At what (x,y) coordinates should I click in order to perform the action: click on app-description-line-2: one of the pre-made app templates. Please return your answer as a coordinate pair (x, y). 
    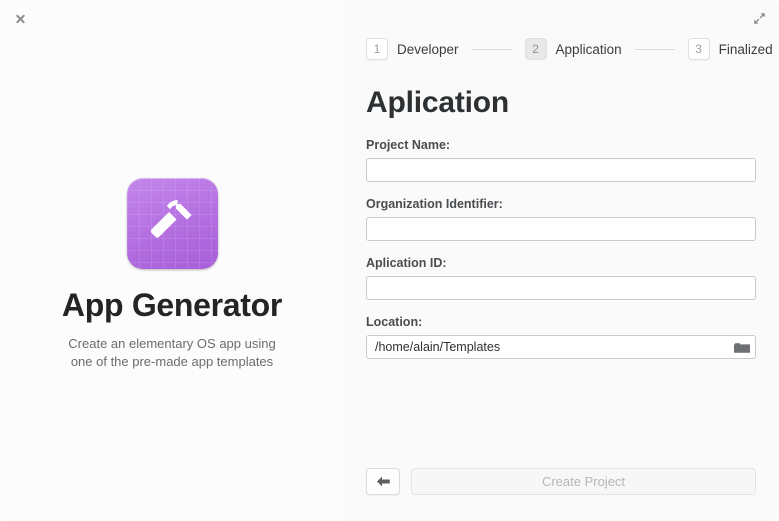
    Looking at the image, I should click on (172, 361).